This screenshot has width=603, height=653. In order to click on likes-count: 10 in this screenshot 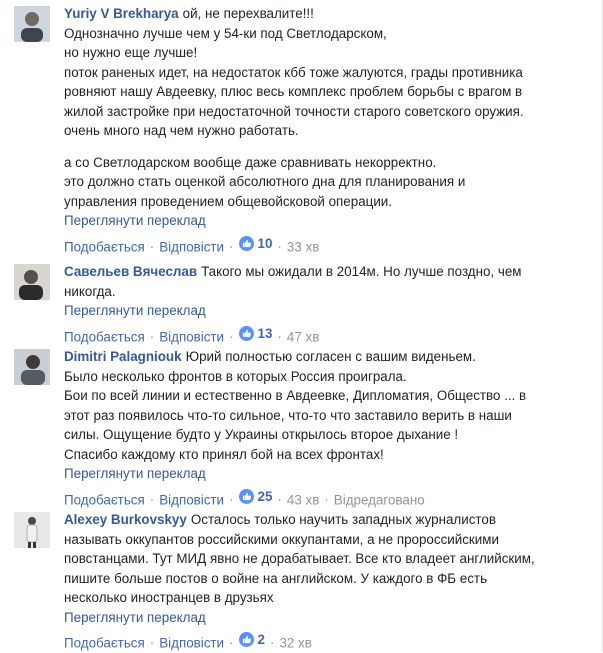, I will do `click(255, 244)`.